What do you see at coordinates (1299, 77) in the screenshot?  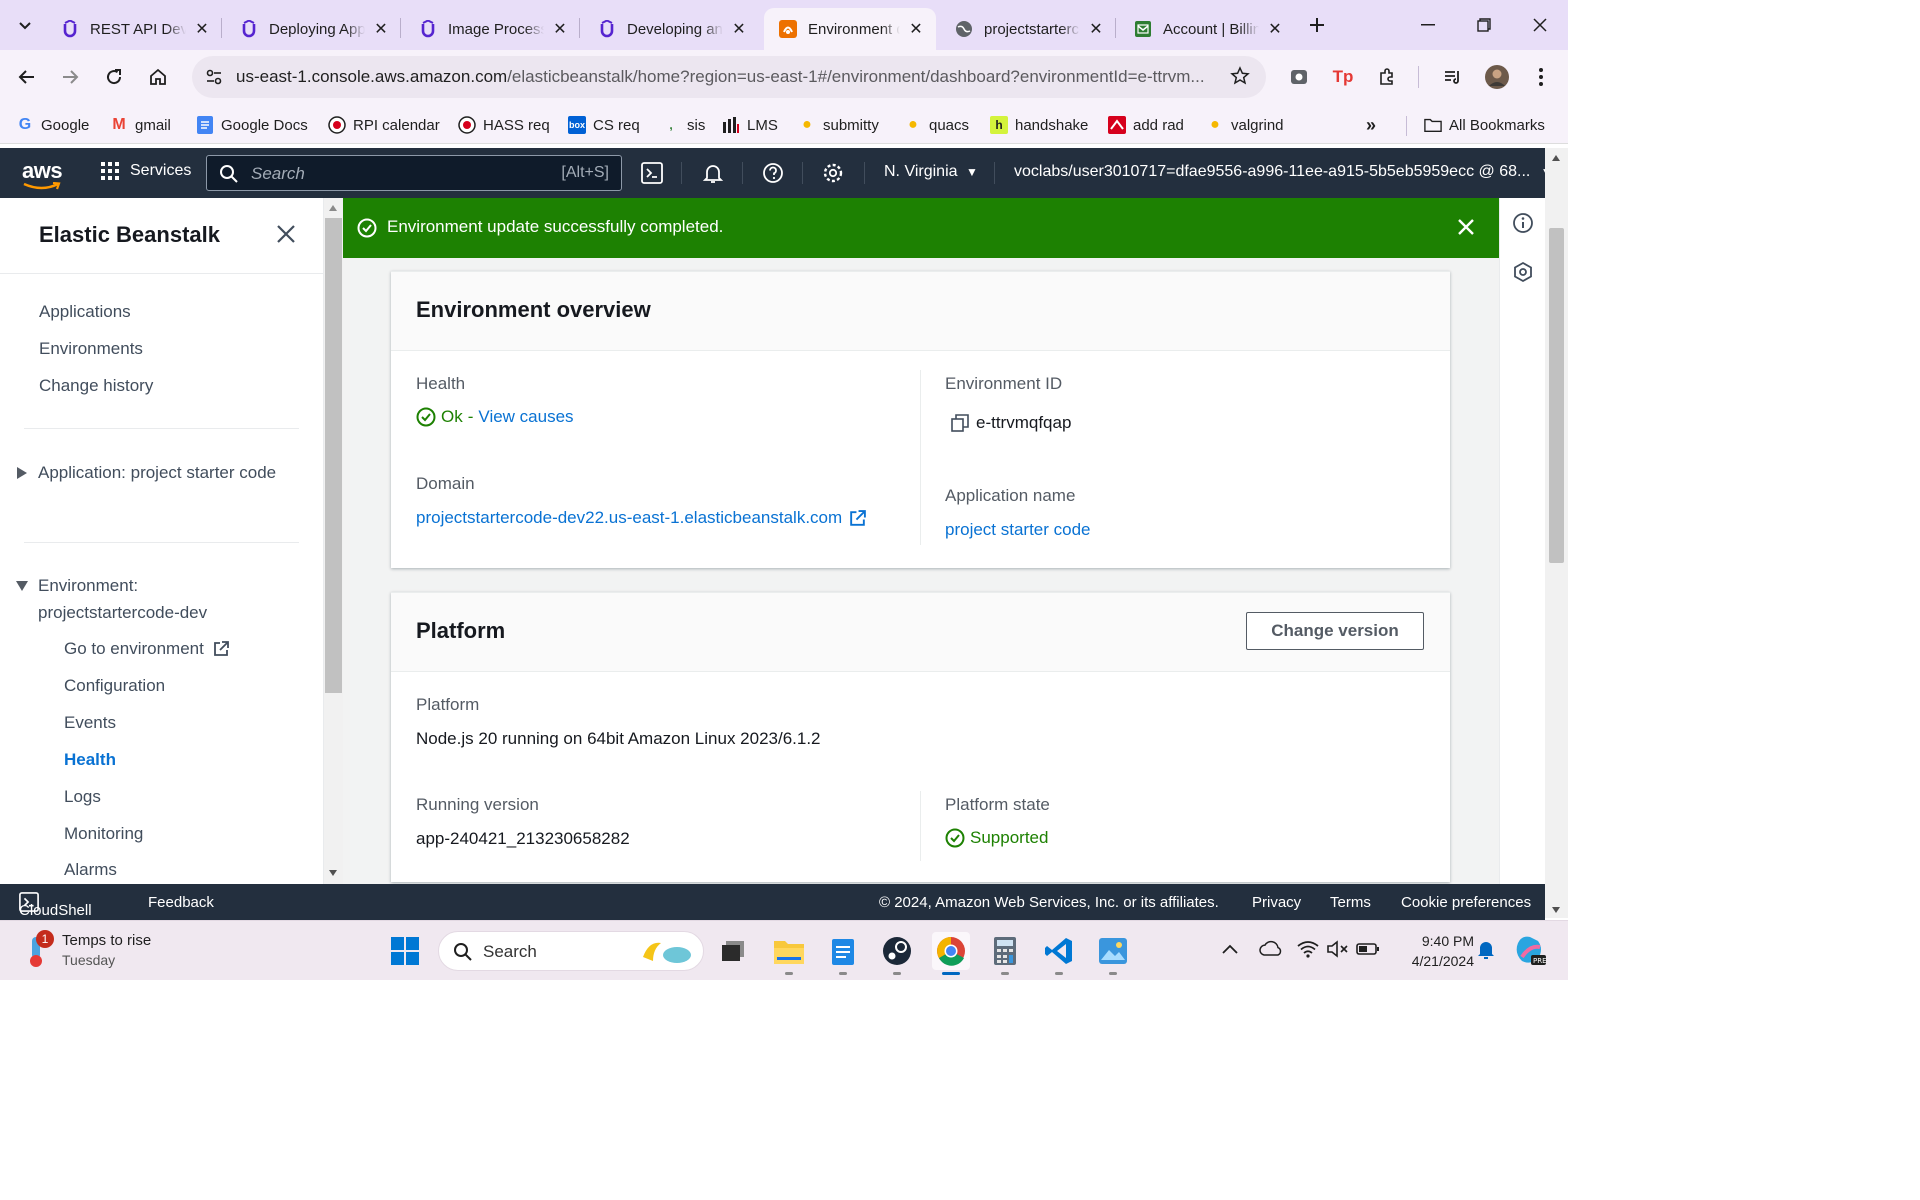 I see `extension-icon` at bounding box center [1299, 77].